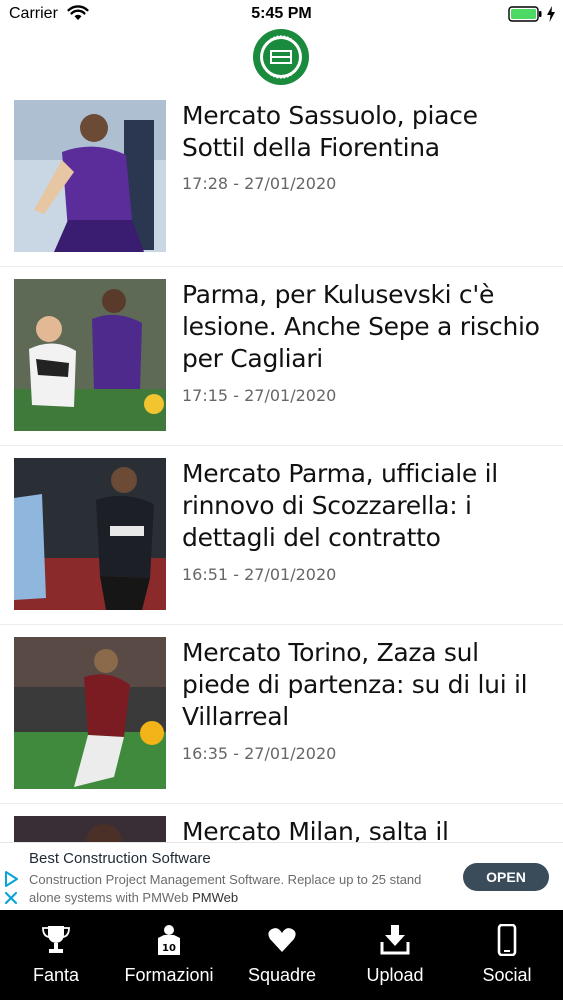 The image size is (563, 1000). I want to click on tab-label: Social, so click(507, 975).